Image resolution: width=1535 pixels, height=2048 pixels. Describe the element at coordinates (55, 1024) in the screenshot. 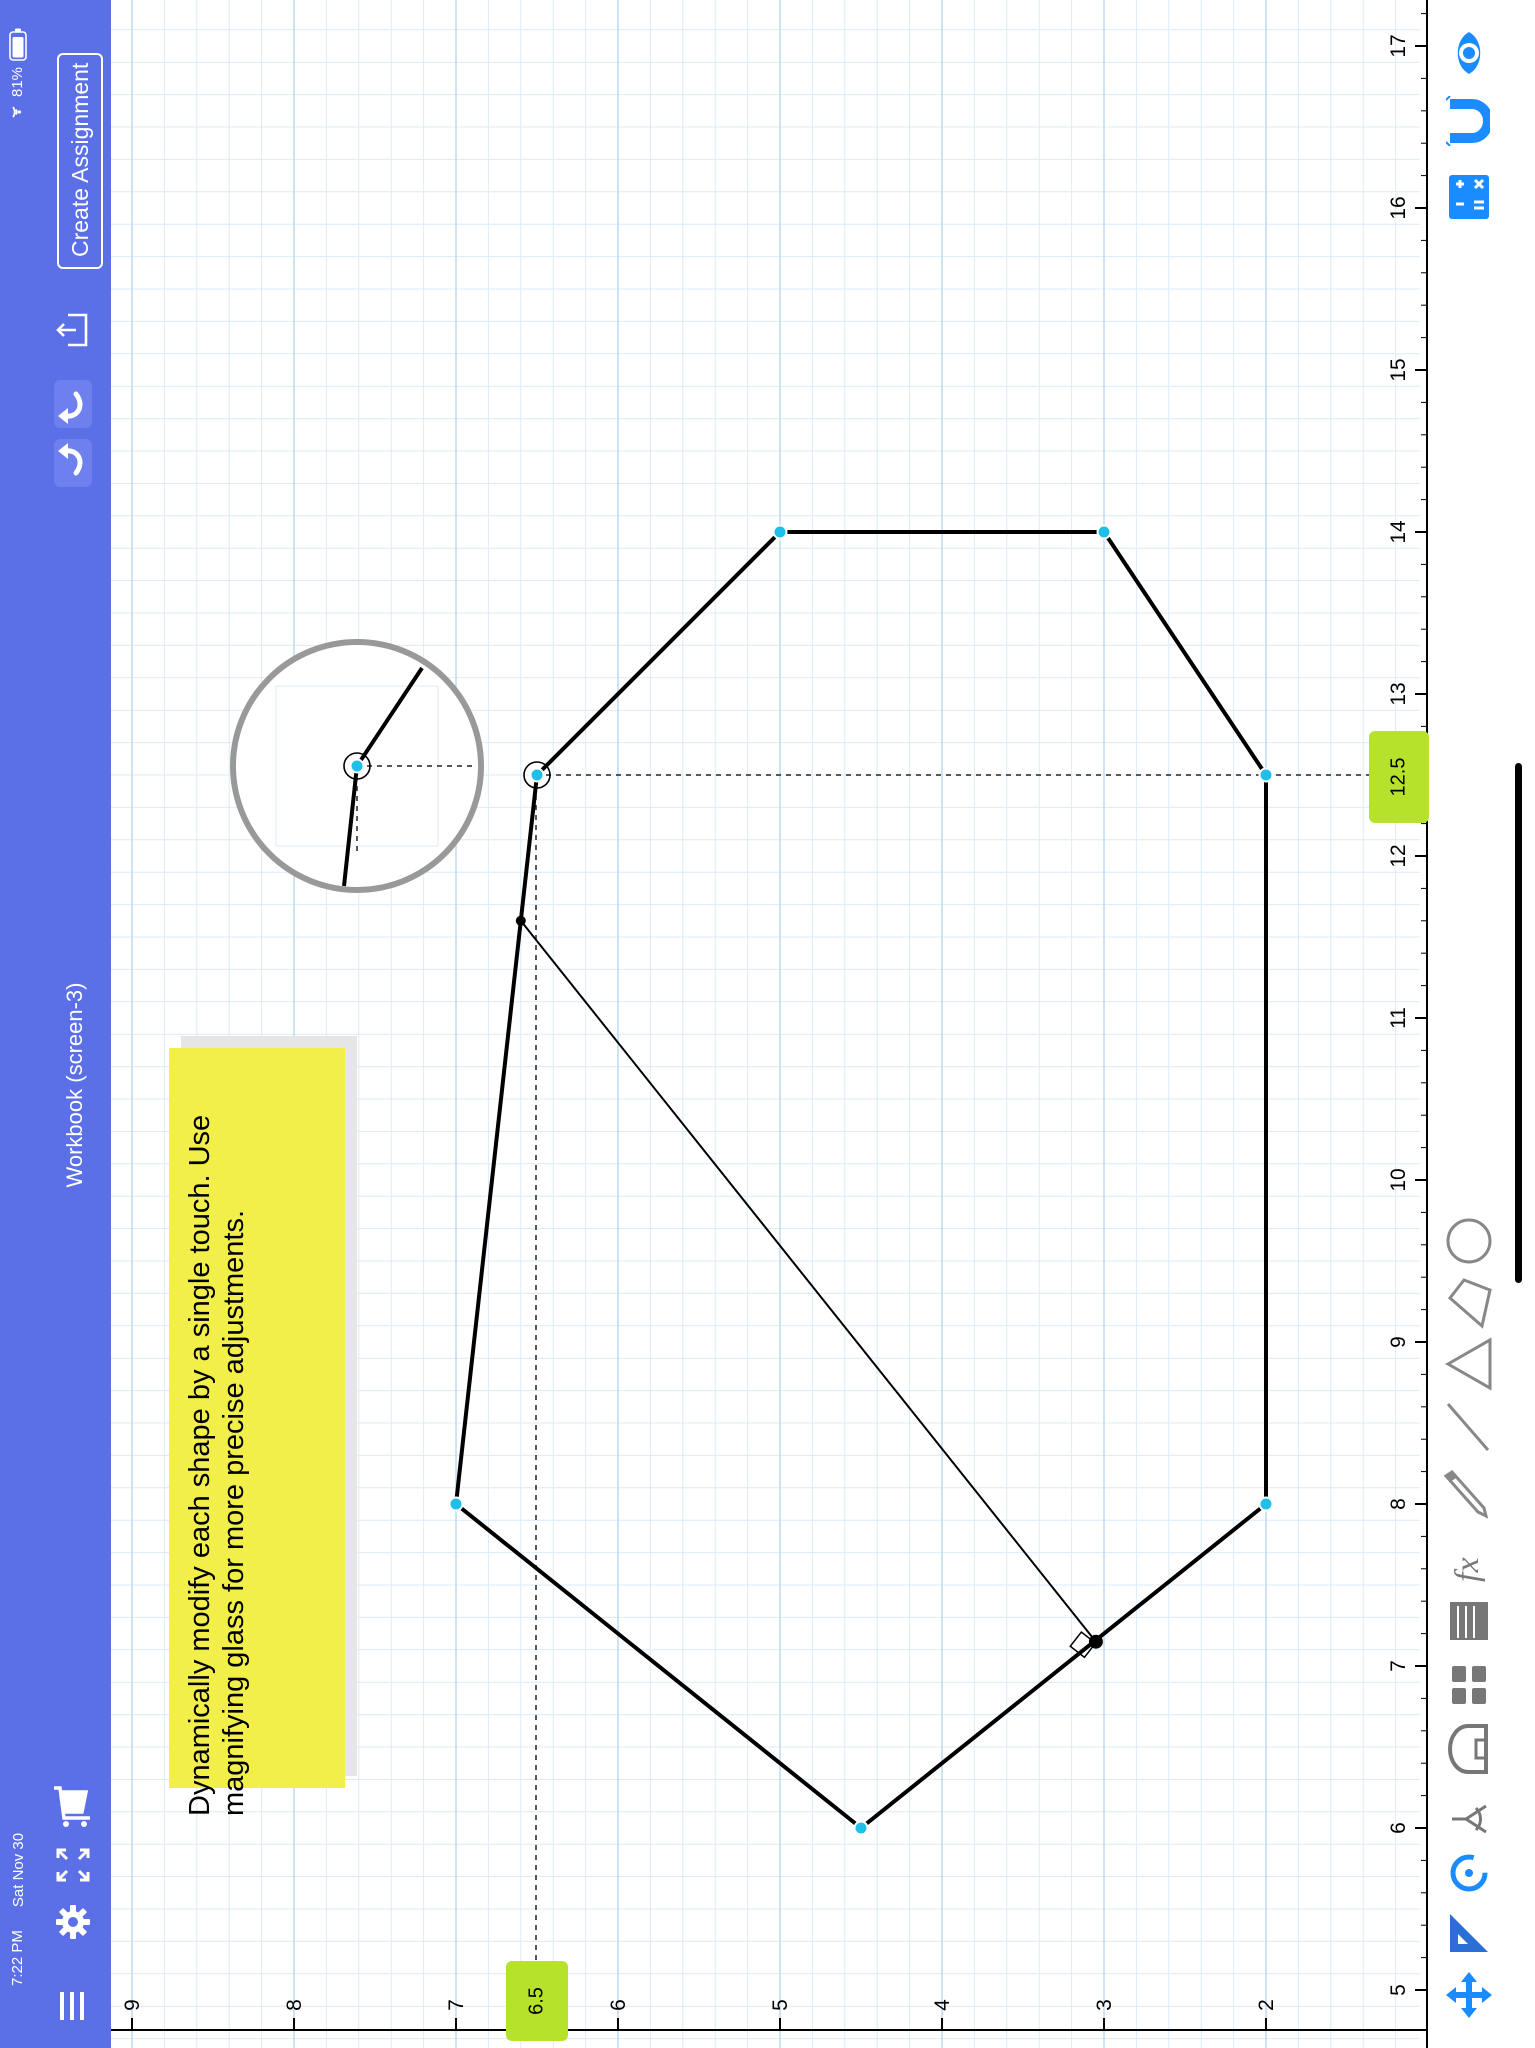

I see `top-toolbar` at that location.